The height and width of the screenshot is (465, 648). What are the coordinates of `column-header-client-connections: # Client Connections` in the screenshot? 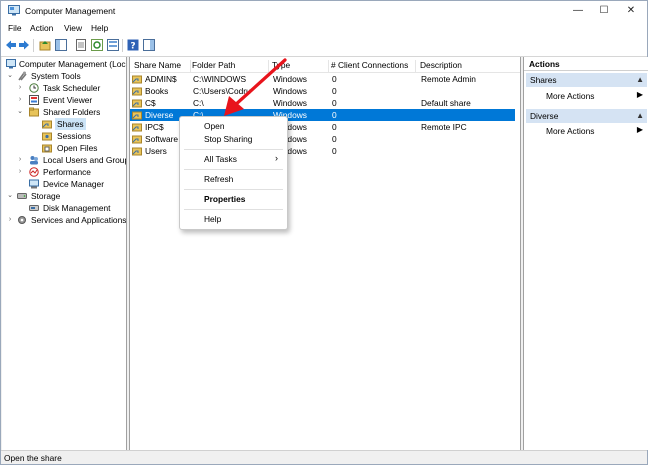 It's located at (373, 66).